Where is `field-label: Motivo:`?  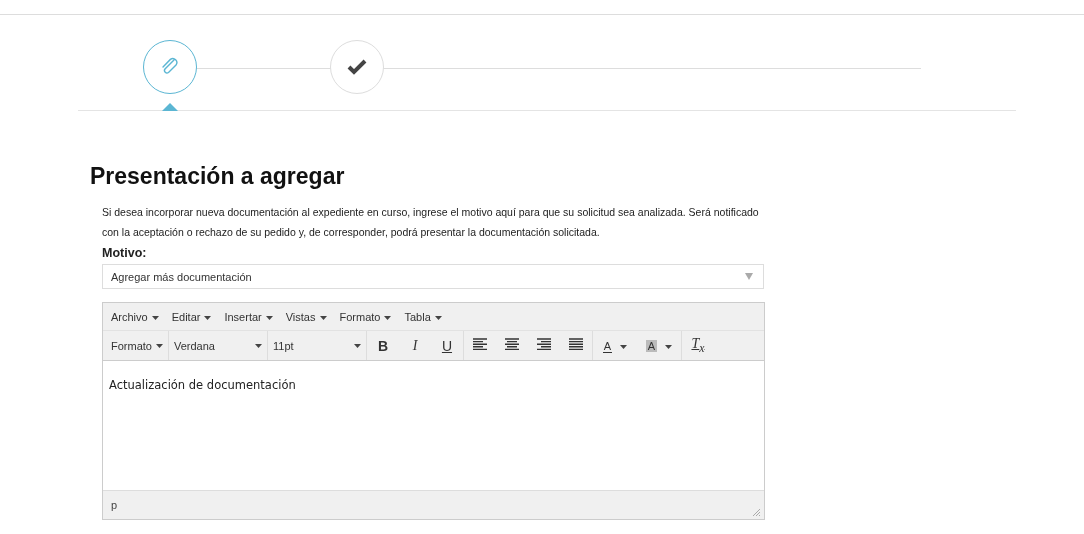
field-label: Motivo: is located at coordinates (125, 253).